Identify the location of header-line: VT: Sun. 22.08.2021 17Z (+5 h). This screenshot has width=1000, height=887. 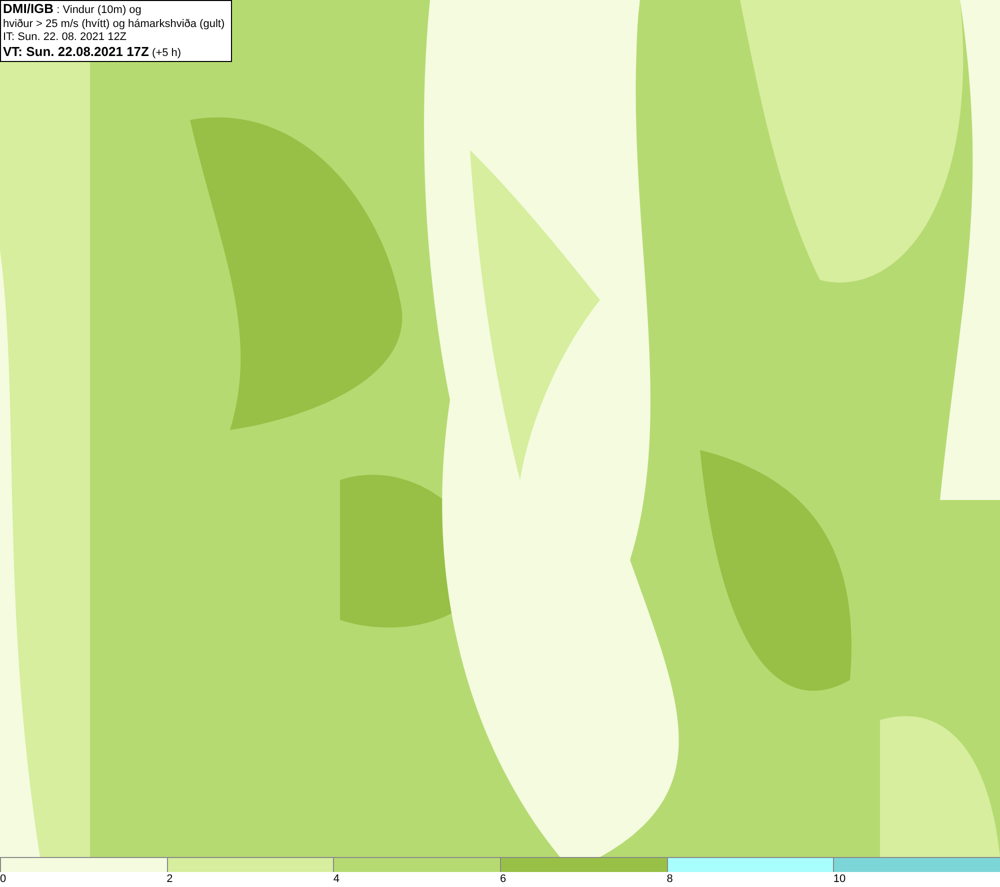
(92, 52).